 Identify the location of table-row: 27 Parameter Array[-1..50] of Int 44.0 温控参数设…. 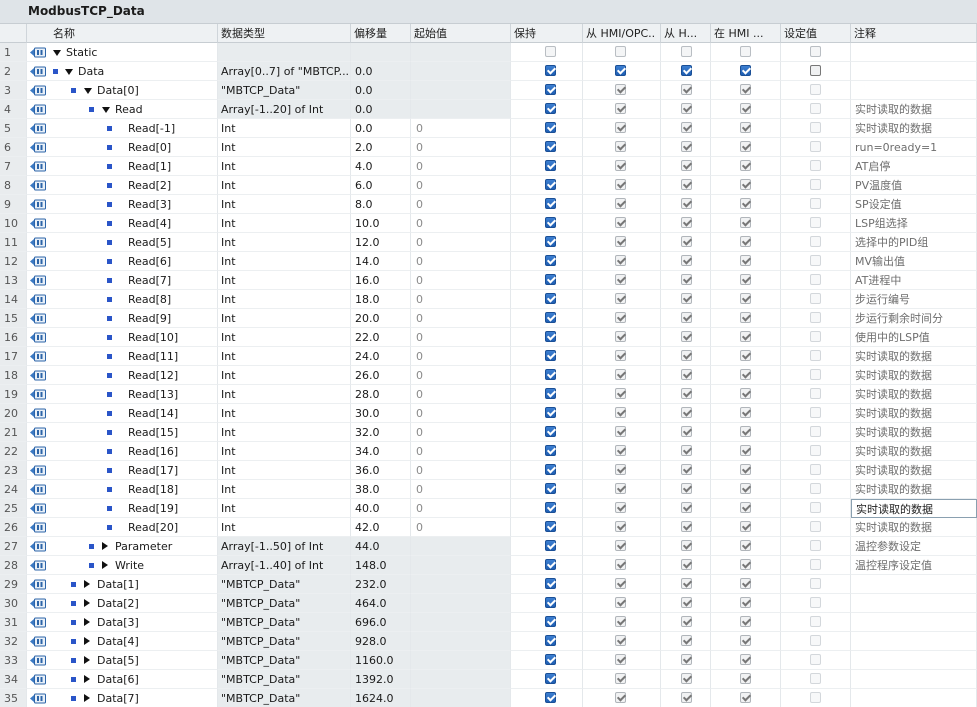
(488, 546).